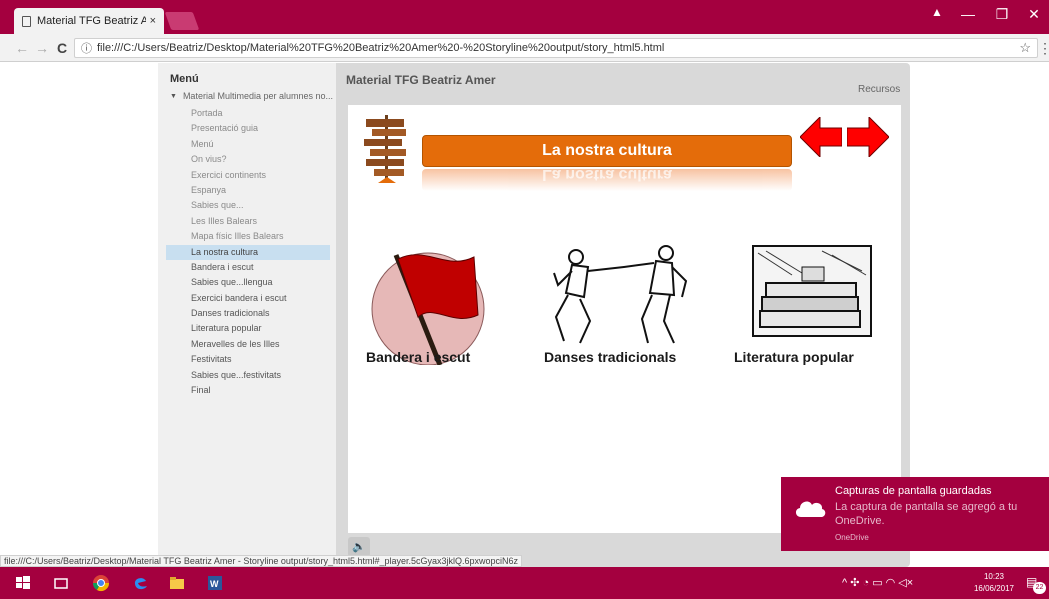 This screenshot has width=1049, height=599. Describe the element at coordinates (421, 80) in the screenshot. I see `player-title: Material TFG Beatriz Amer` at that location.